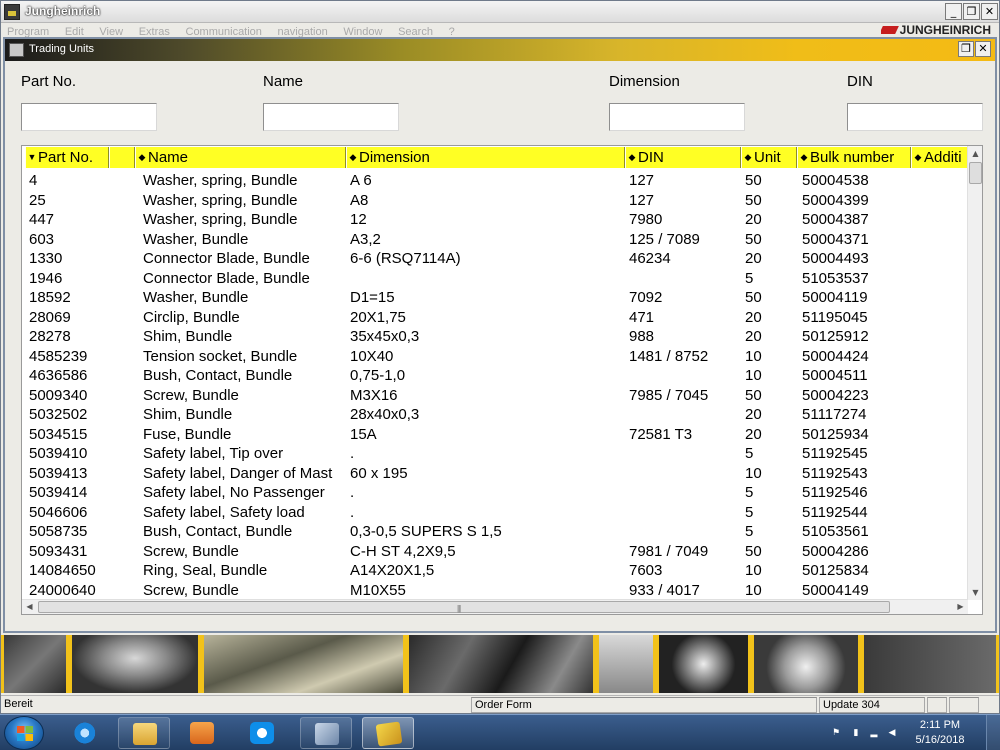  Describe the element at coordinates (983, 49) in the screenshot. I see `trading-units-close-button: ✕` at that location.